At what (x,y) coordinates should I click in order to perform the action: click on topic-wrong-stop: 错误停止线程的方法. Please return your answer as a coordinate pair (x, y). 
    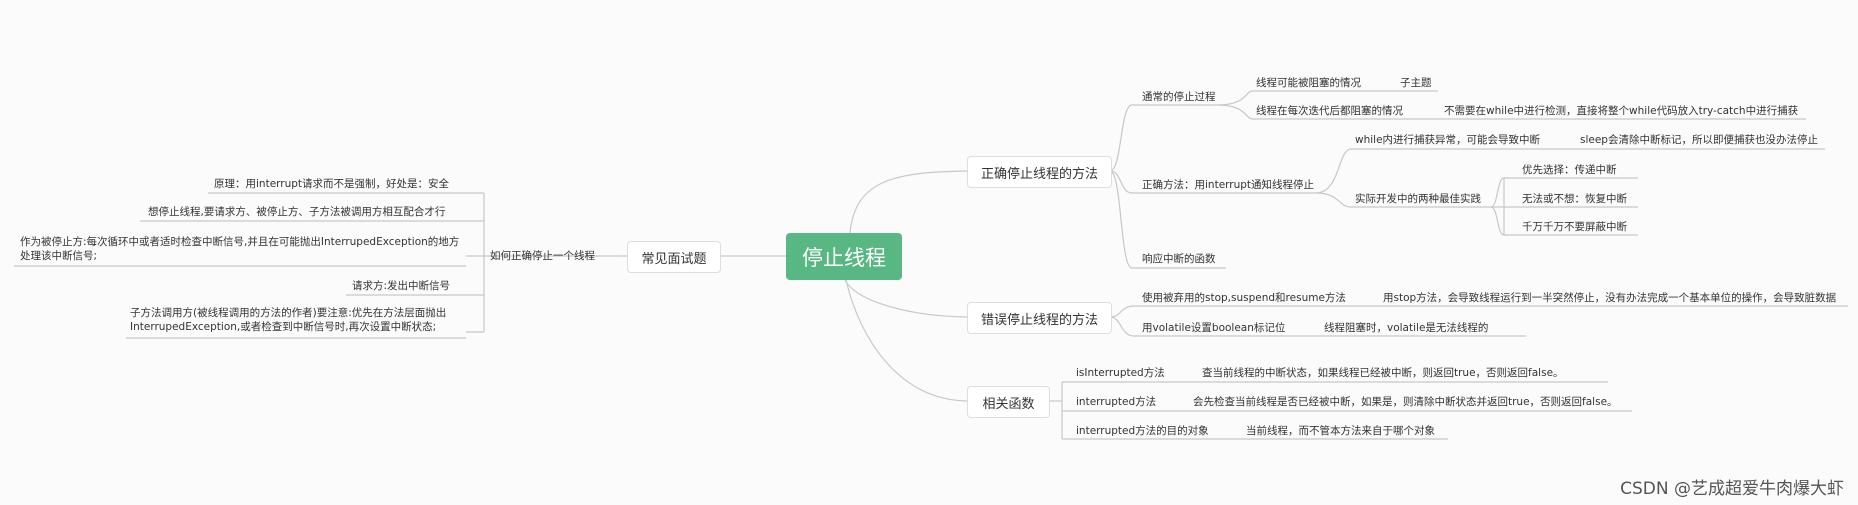
    Looking at the image, I should click on (1039, 318).